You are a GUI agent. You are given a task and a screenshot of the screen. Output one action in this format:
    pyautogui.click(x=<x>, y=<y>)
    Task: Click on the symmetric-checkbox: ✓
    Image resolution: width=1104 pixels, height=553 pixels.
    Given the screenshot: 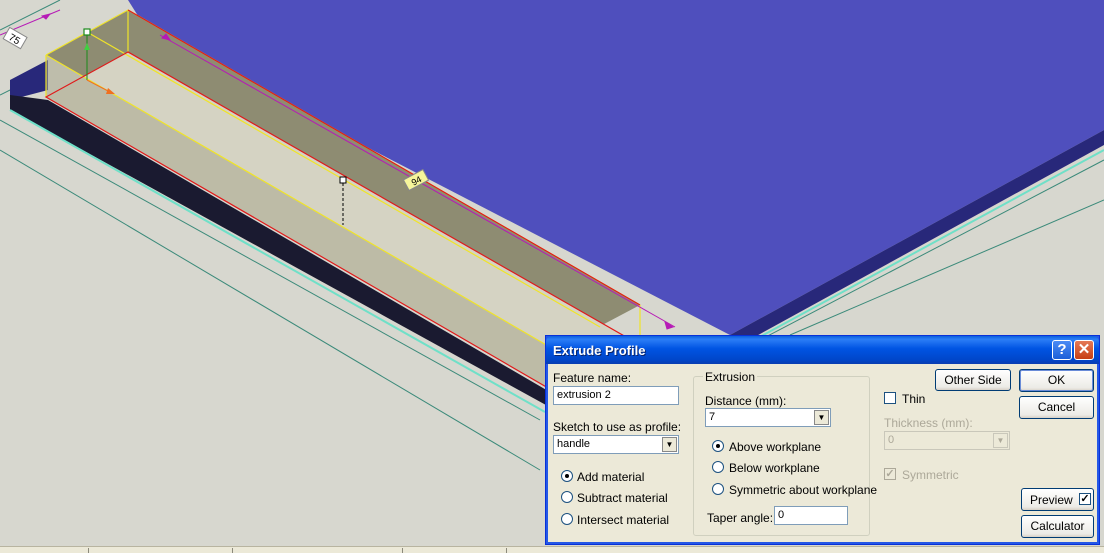 What is the action you would take?
    pyautogui.click(x=890, y=474)
    